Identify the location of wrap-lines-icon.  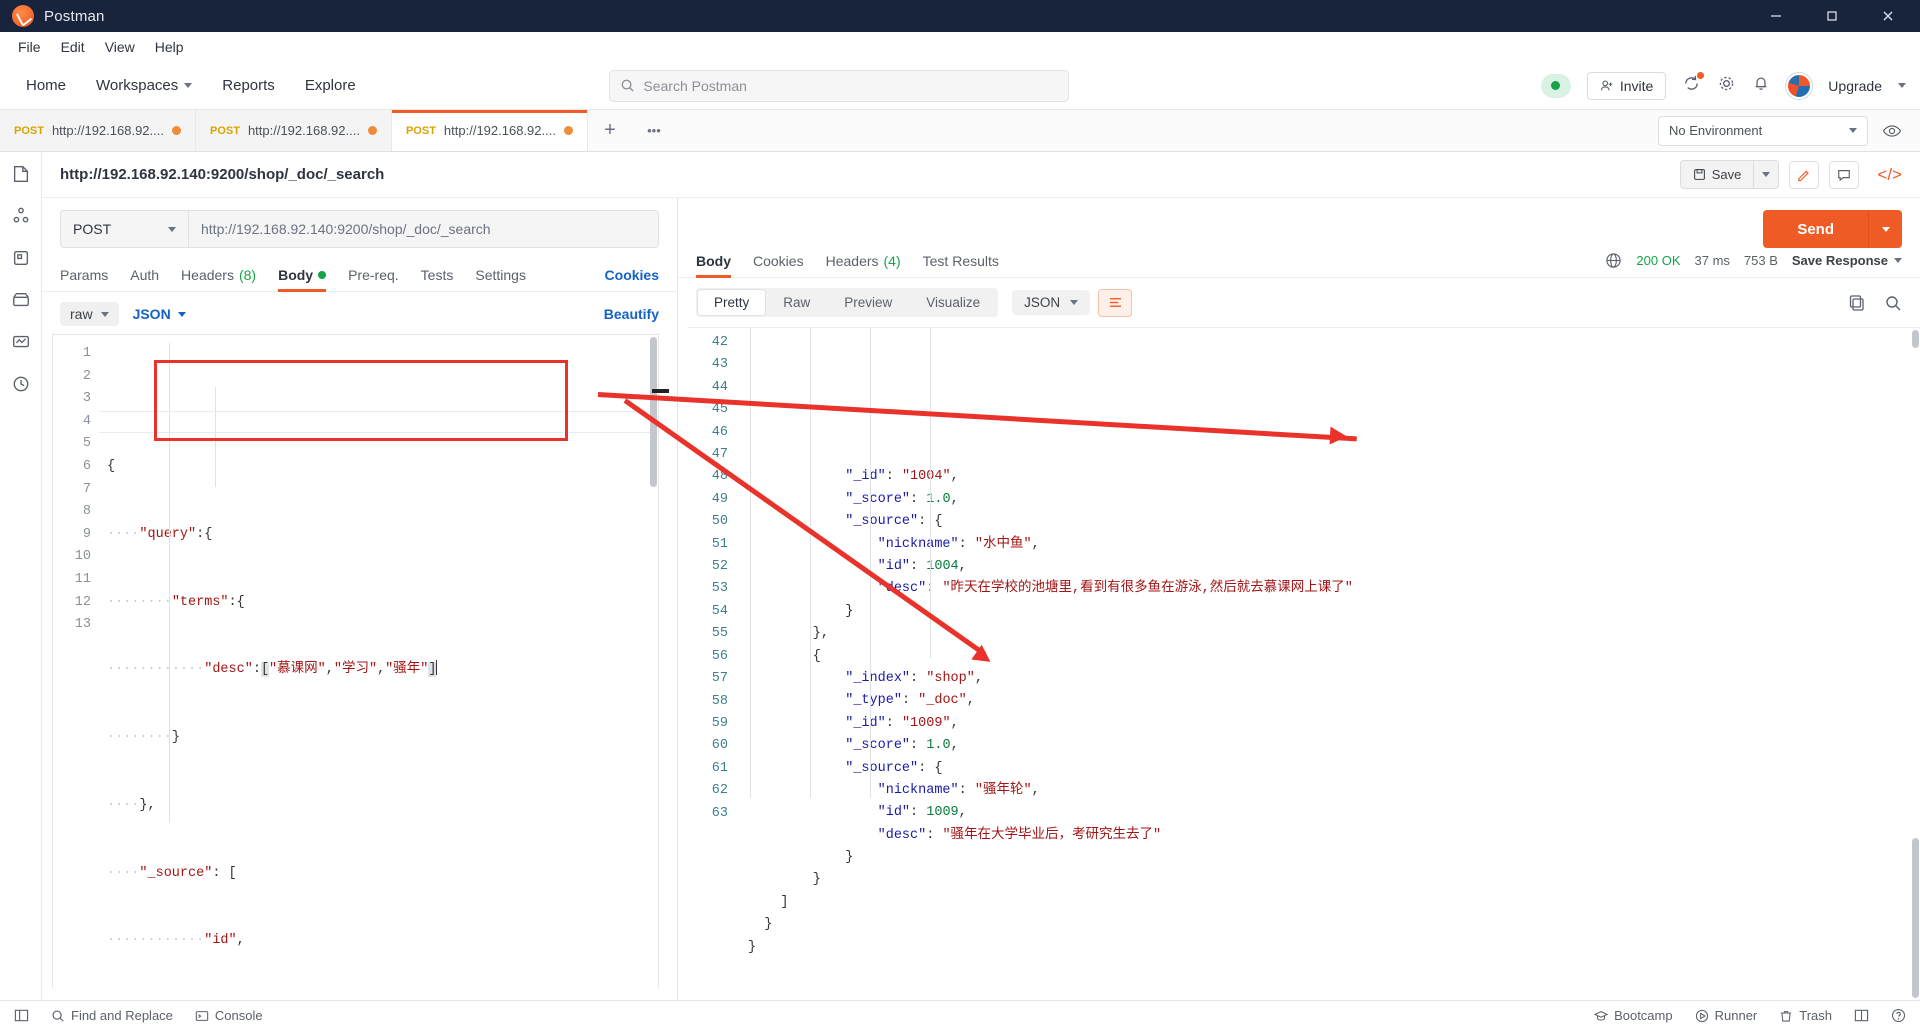
(1115, 302).